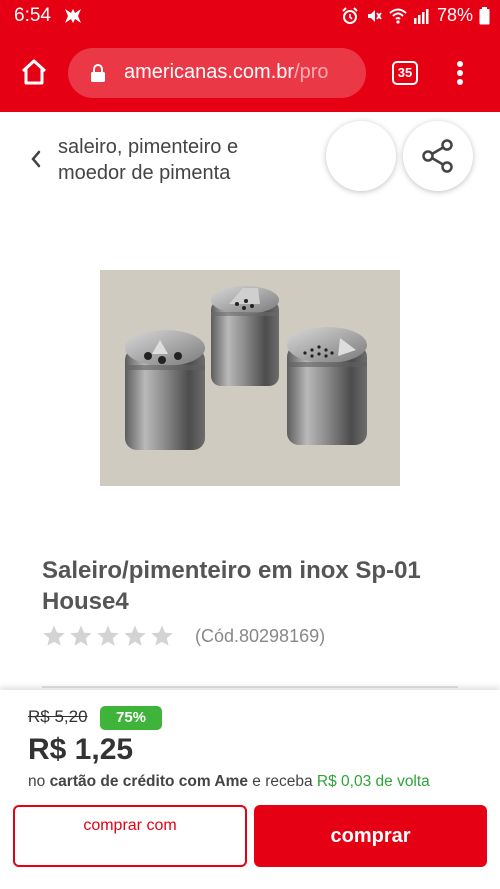 The image size is (500, 889). What do you see at coordinates (361, 156) in the screenshot?
I see `favorite-button` at bounding box center [361, 156].